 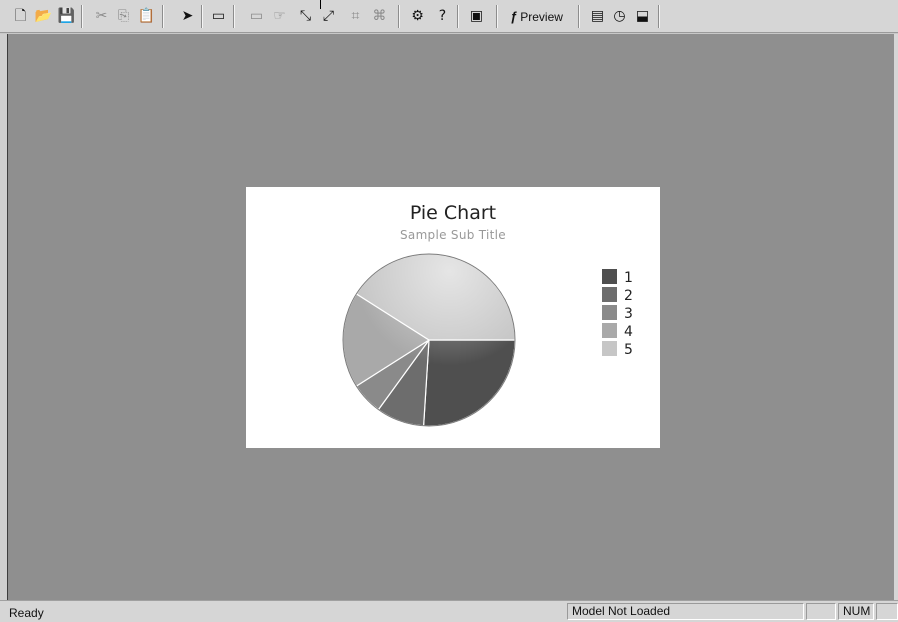 I want to click on chart-subtitle: Sample Sub Title, so click(x=453, y=235).